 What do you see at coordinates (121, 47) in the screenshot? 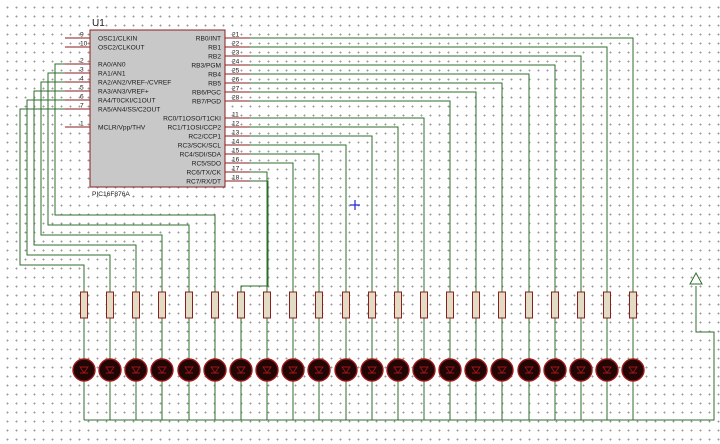
I see `left-pin-label: OSC2/CLKOUT` at bounding box center [121, 47].